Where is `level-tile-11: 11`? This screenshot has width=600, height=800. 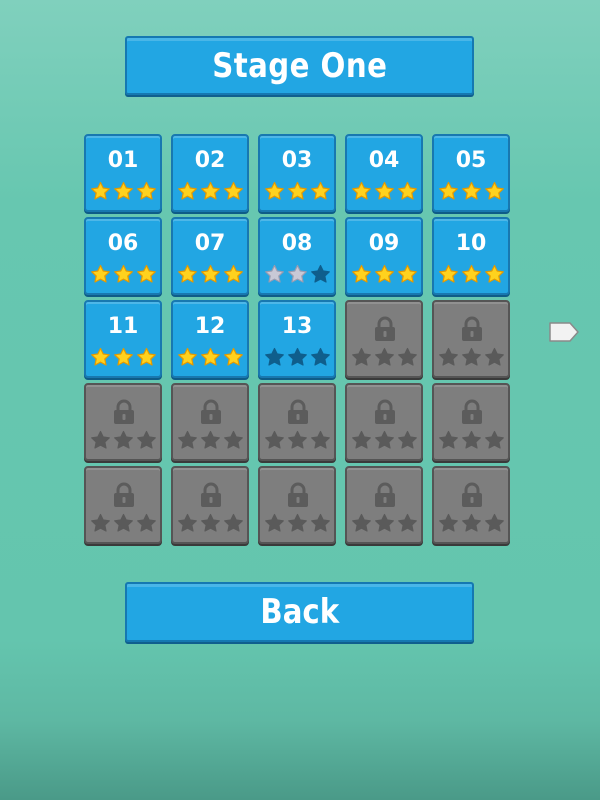
level-tile-11: 11 is located at coordinates (123, 339).